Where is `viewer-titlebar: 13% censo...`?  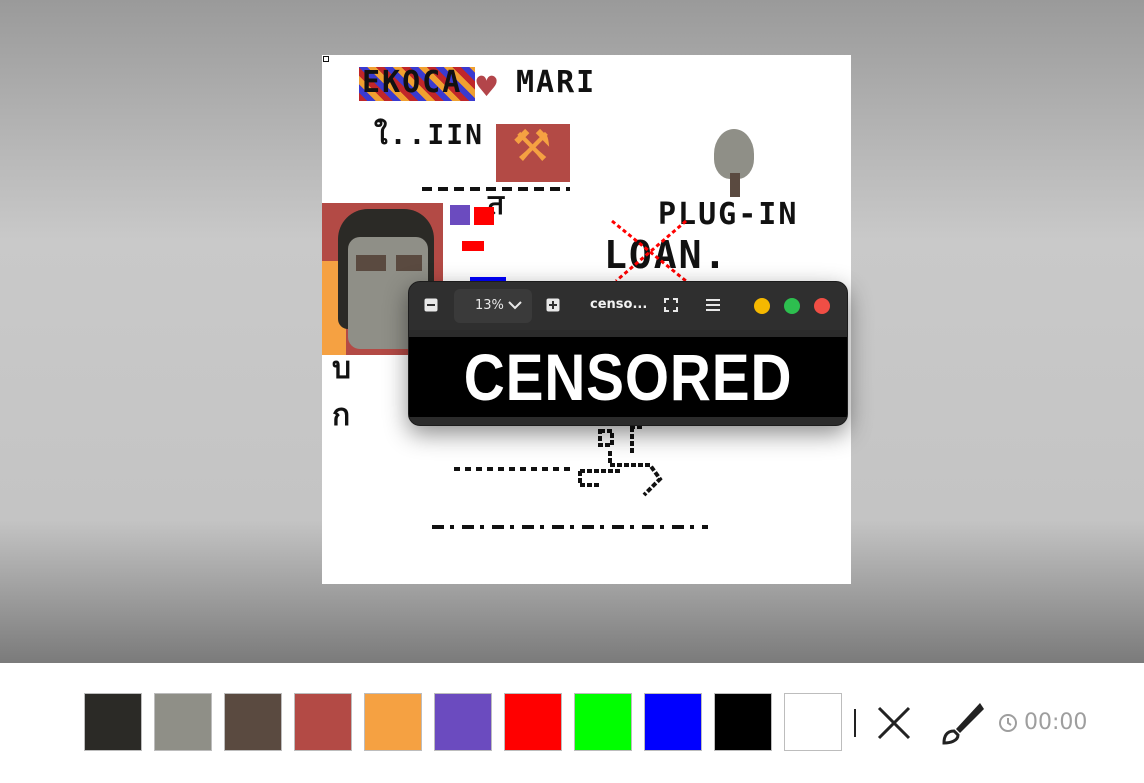 viewer-titlebar: 13% censo... is located at coordinates (628, 306).